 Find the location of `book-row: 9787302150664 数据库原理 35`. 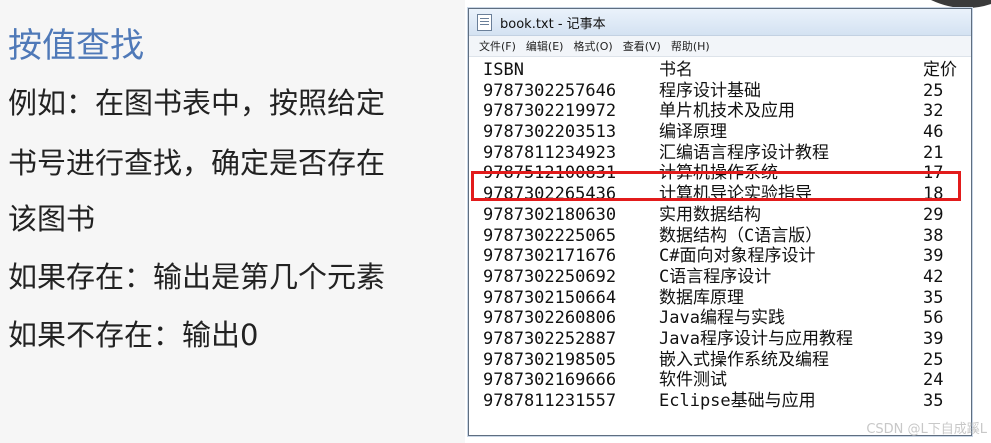

book-row: 9787302150664 数据库原理 35 is located at coordinates (727, 298).